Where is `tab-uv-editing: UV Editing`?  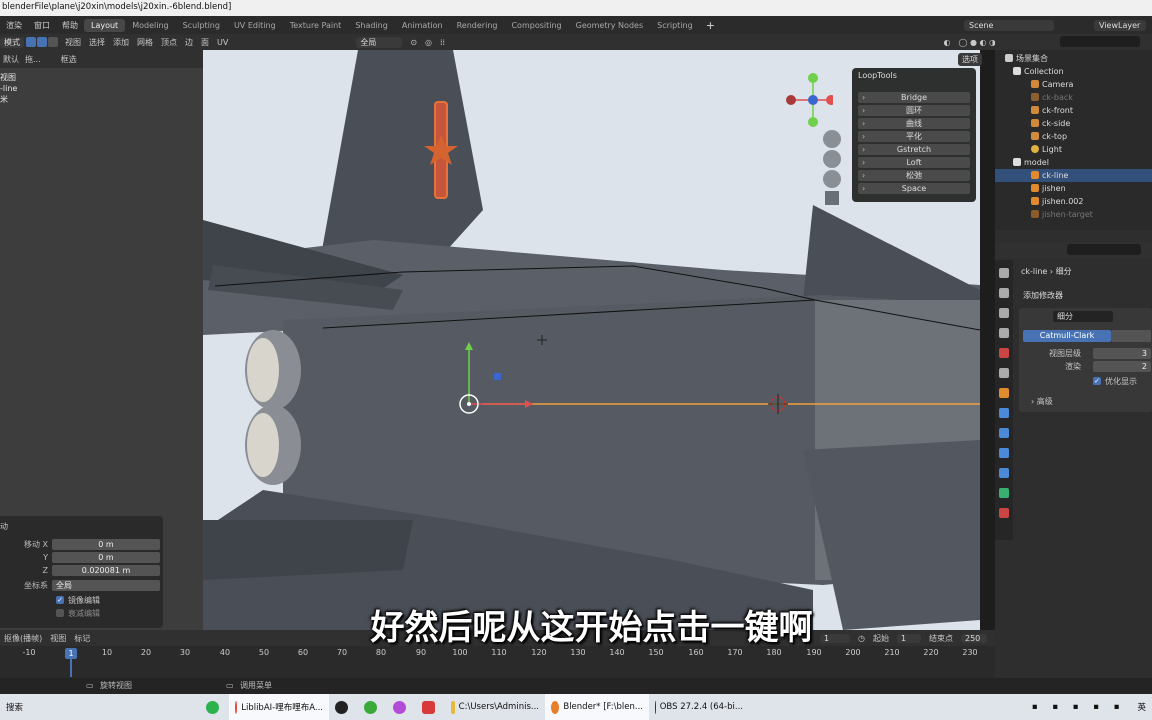
tab-uv-editing: UV Editing is located at coordinates (255, 25).